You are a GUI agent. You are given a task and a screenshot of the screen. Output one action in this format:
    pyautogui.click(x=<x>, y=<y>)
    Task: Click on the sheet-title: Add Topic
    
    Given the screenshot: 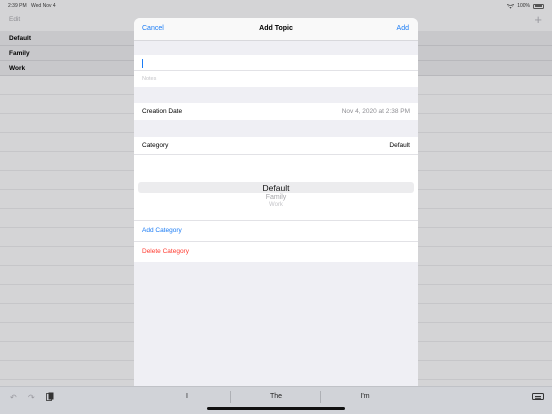 What is the action you would take?
    pyautogui.click(x=276, y=28)
    